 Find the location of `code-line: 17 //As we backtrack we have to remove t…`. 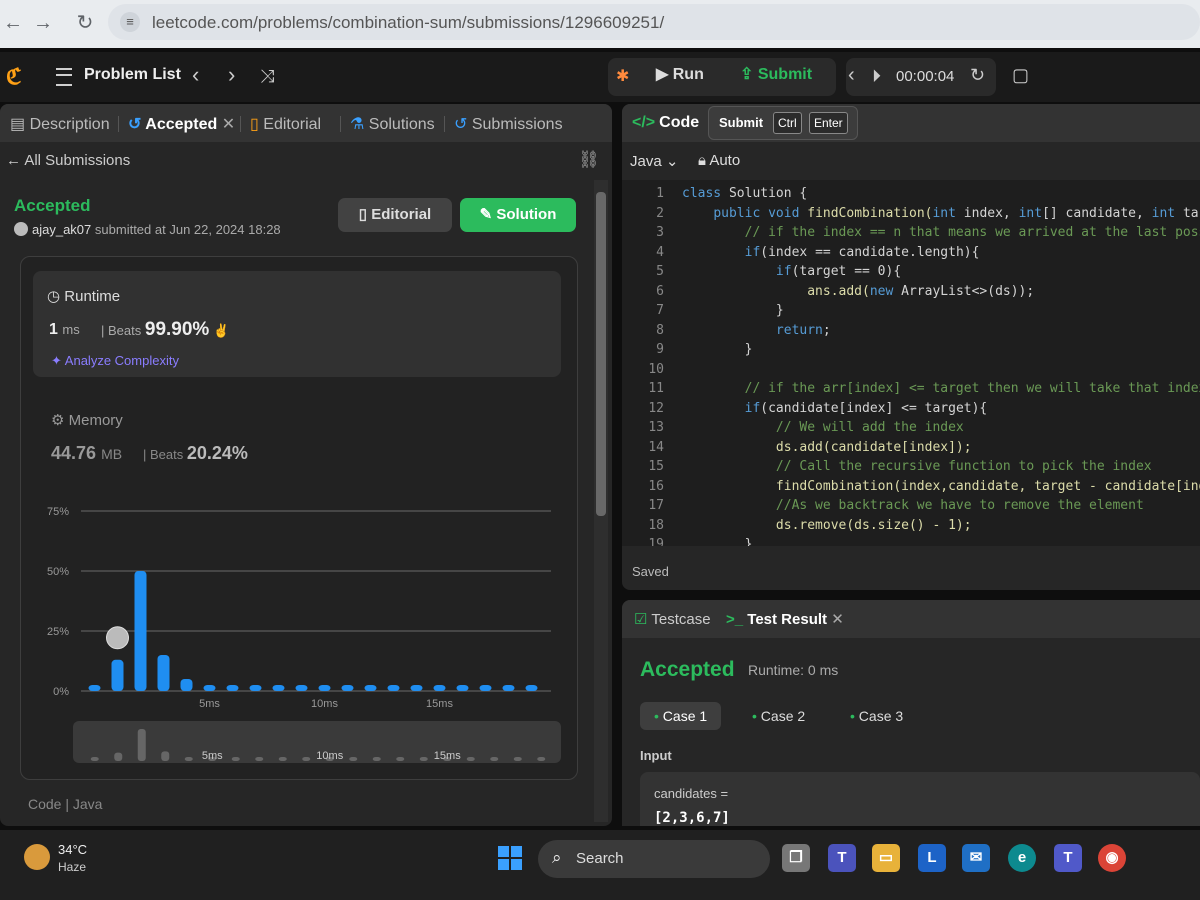

code-line: 17 //As we backtrack we have to remove t… is located at coordinates (882, 505).